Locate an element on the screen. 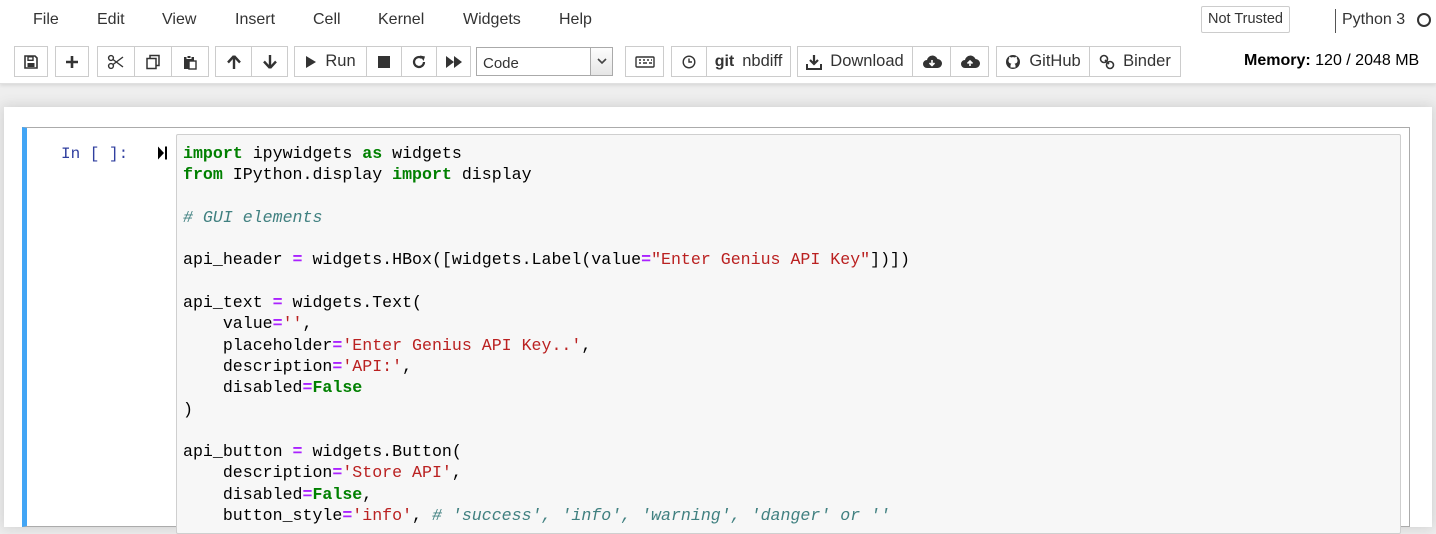 The width and height of the screenshot is (1436, 534). code-line: api_text = widgets.Text( is located at coordinates (546, 302).